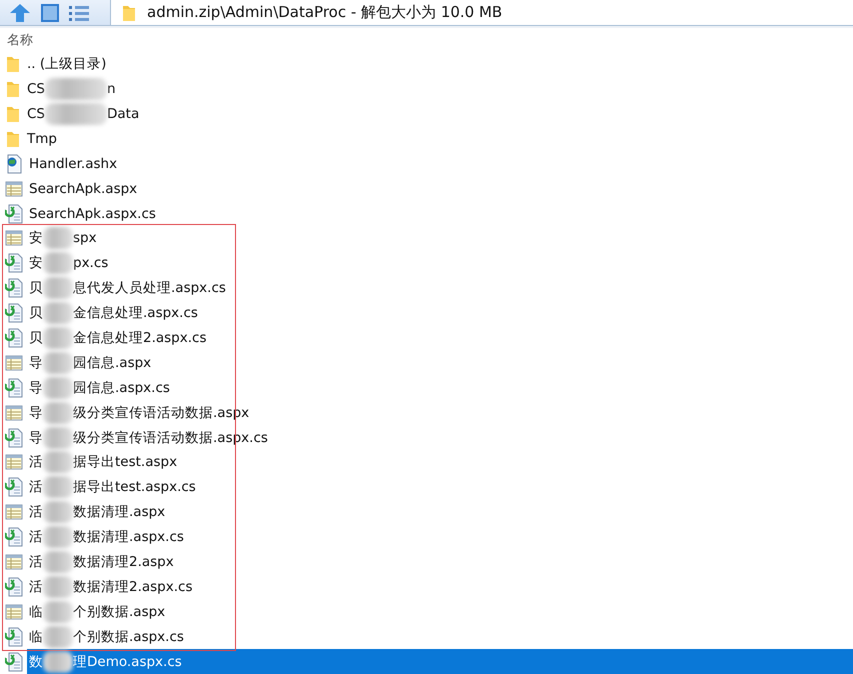  I want to click on file-name: 活 数据清理2.aspx, so click(440, 562).